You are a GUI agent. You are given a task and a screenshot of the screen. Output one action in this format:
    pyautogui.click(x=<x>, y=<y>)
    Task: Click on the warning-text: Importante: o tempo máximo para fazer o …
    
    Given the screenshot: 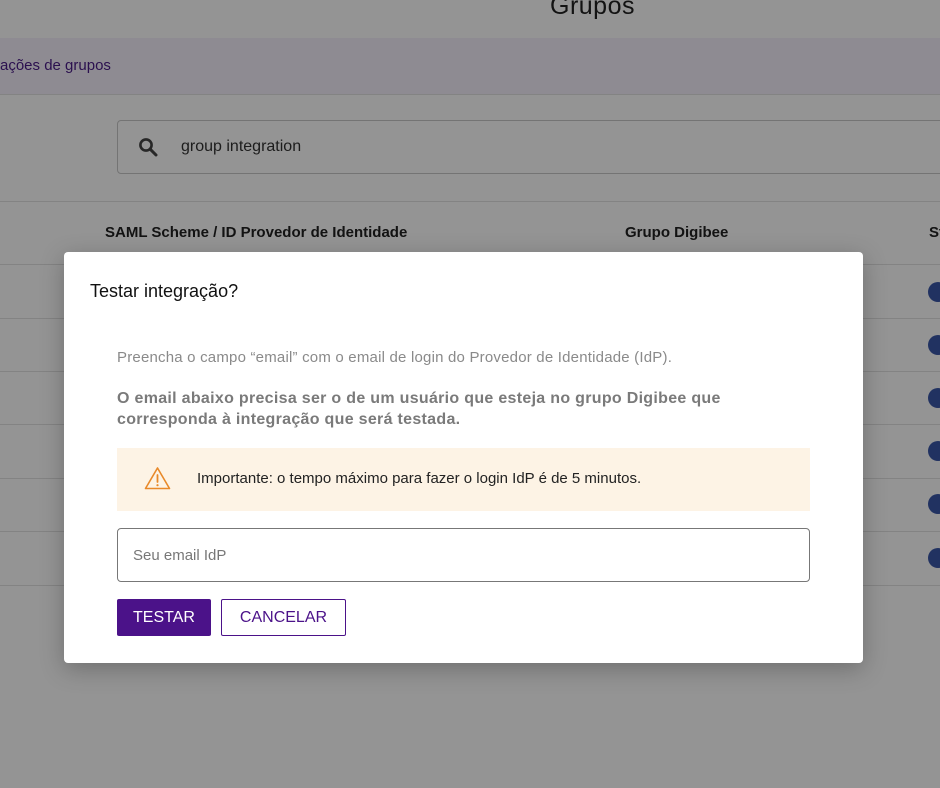 What is the action you would take?
    pyautogui.click(x=419, y=478)
    